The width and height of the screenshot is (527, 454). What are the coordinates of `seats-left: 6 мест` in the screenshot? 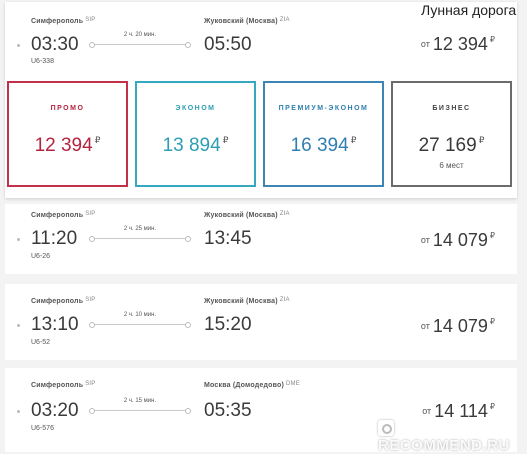 It's located at (451, 165).